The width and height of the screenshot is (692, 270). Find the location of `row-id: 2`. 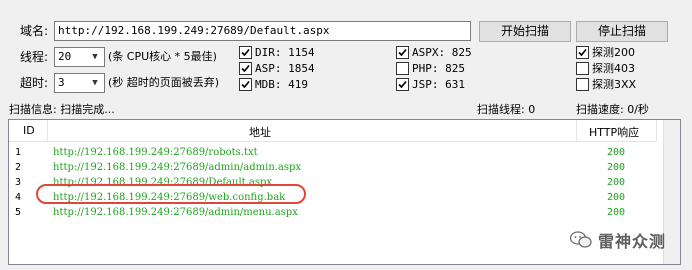

row-id: 2 is located at coordinates (18, 167).